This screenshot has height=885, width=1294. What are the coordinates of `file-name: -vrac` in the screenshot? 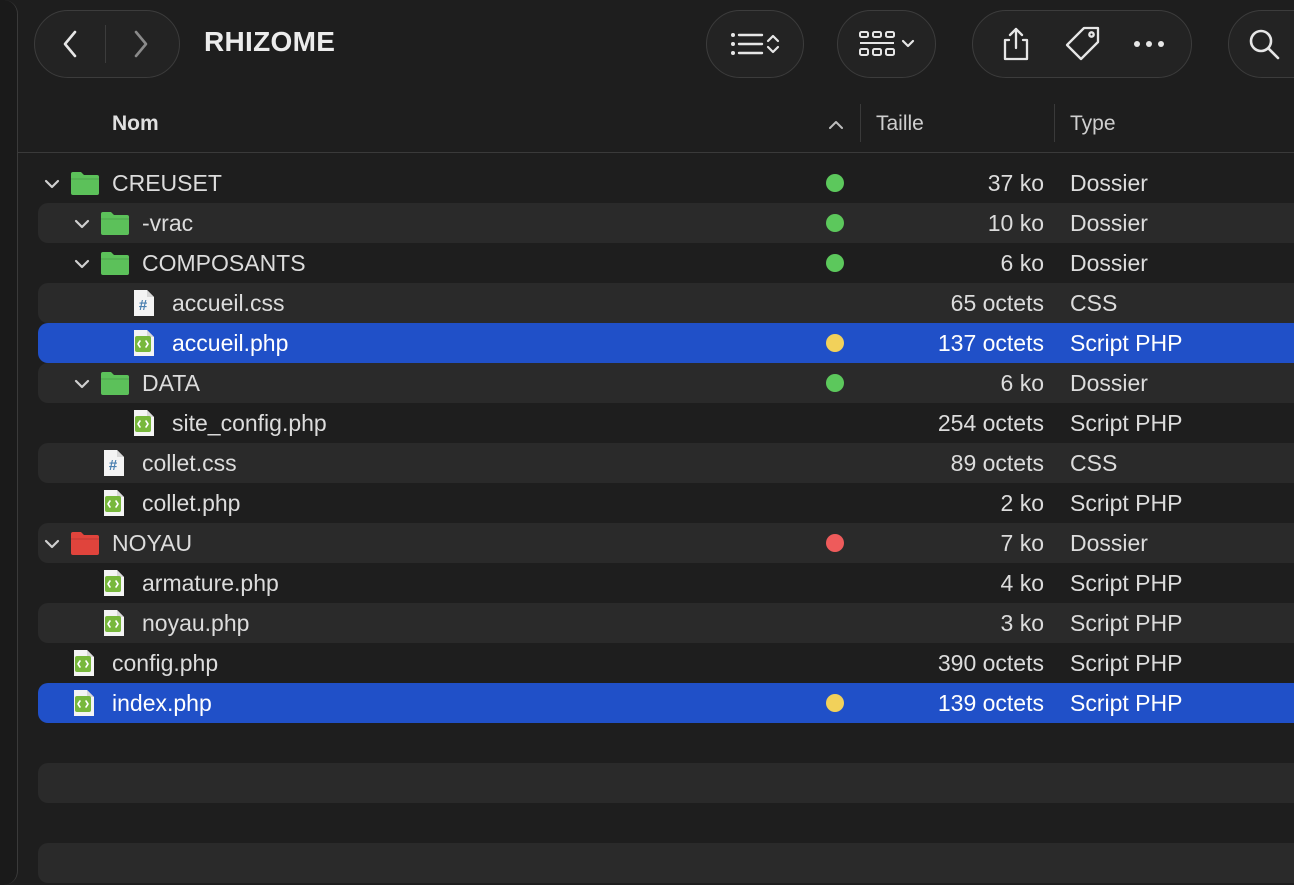 It's located at (168, 223).